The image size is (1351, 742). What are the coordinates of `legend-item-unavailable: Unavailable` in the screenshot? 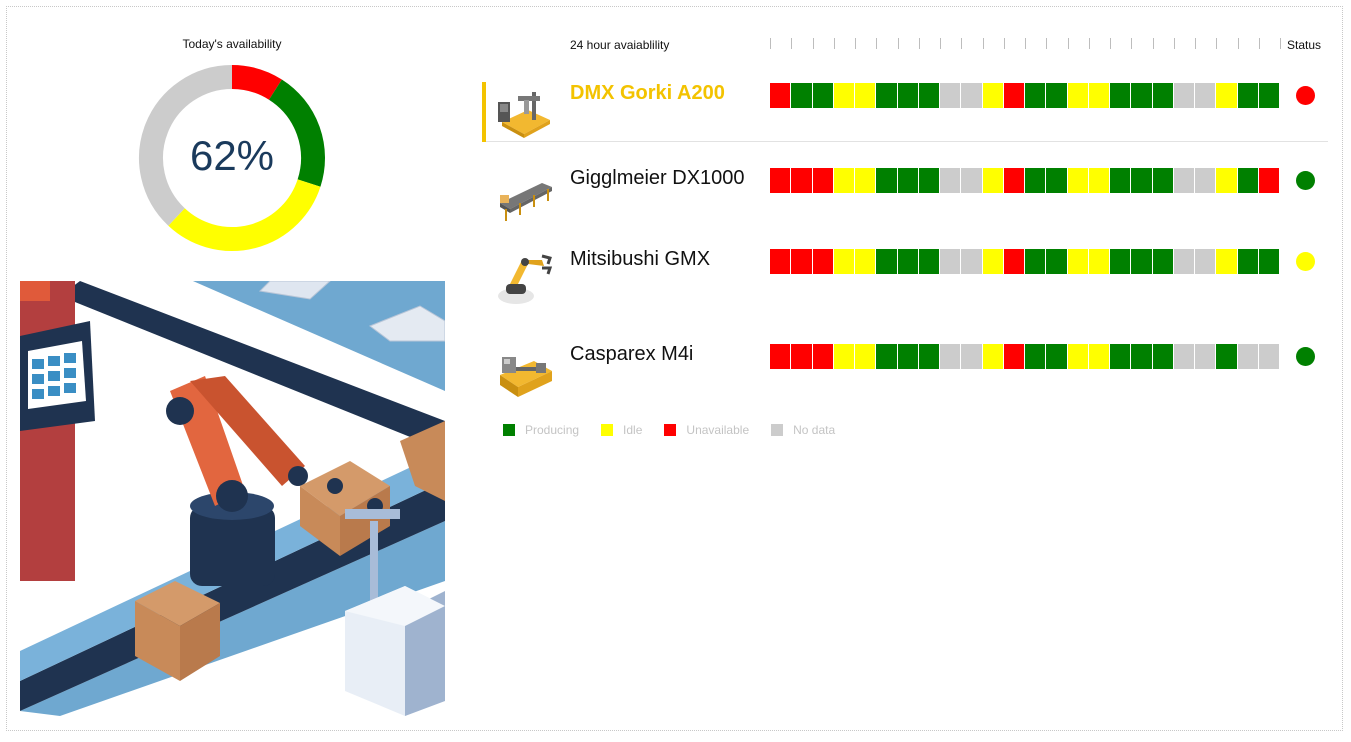 It's located at (706, 430).